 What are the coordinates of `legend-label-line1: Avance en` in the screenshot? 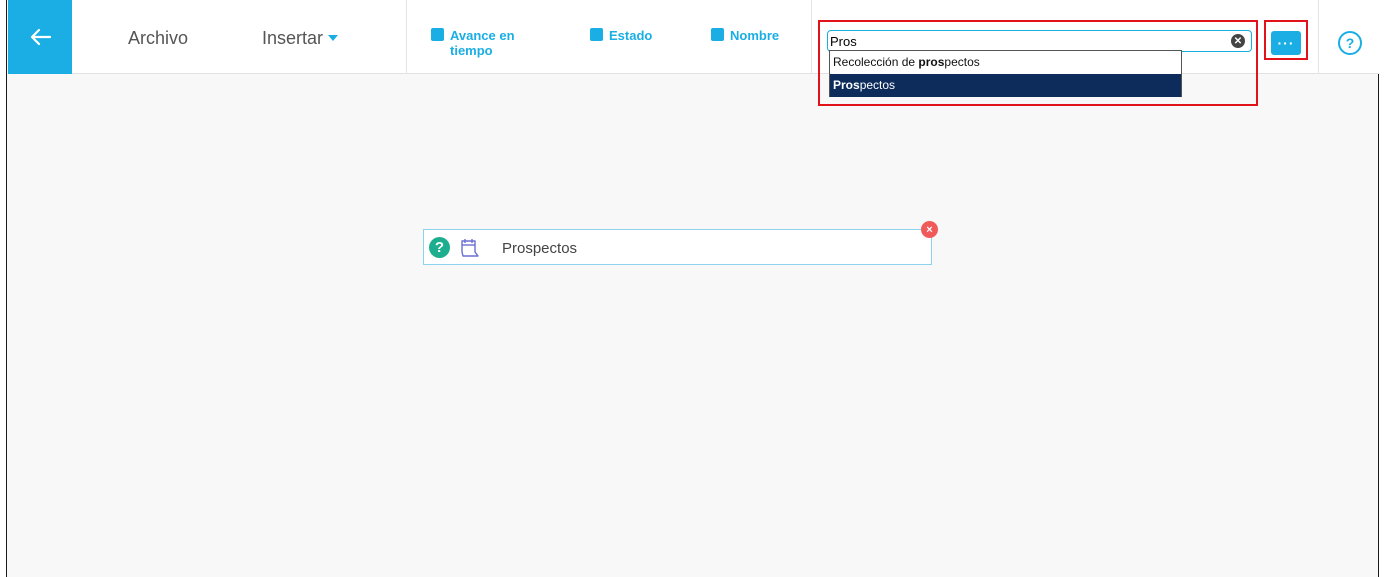 It's located at (482, 35).